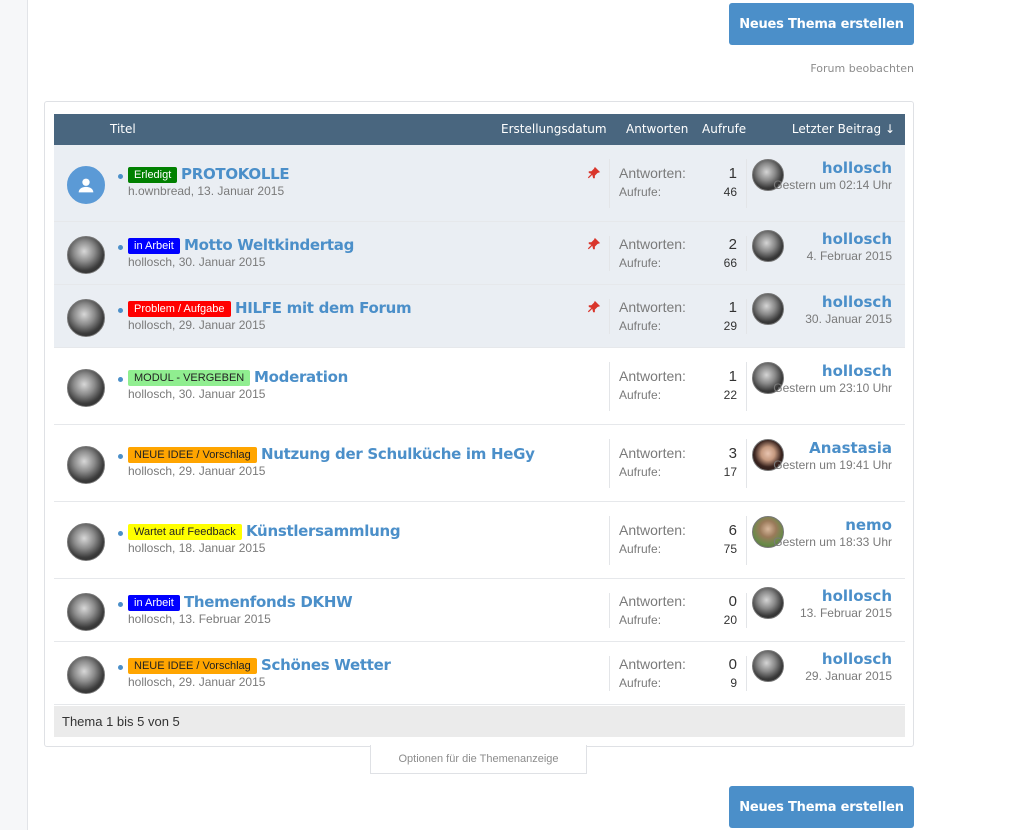  I want to click on views-count: 9, so click(733, 683).